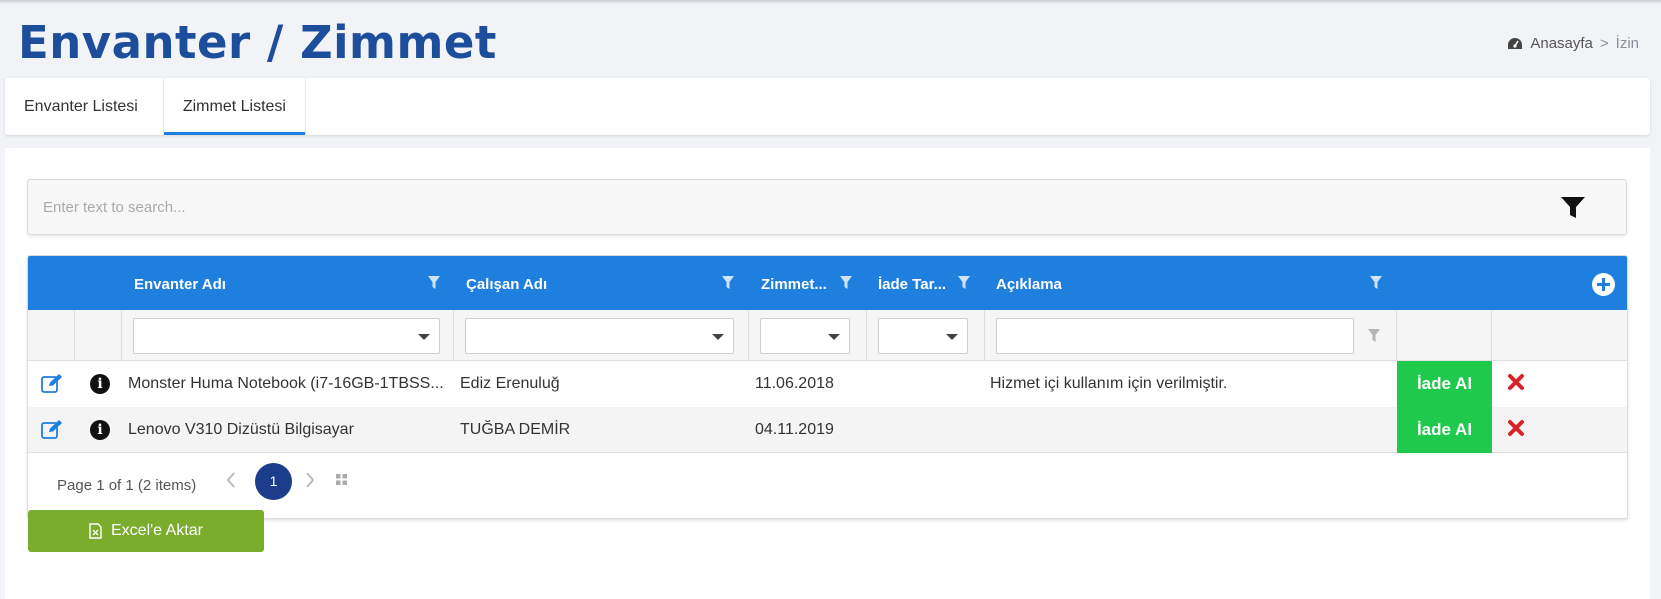  What do you see at coordinates (827, 106) in the screenshot?
I see `tab-bar: Envanter Listesi Zimmet Listesi` at bounding box center [827, 106].